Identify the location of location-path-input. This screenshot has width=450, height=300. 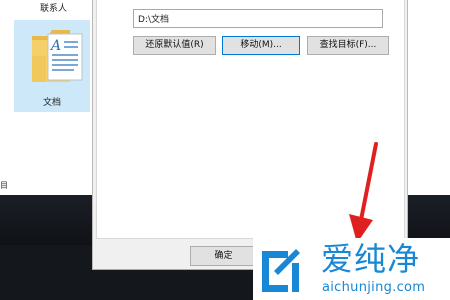
(258, 18).